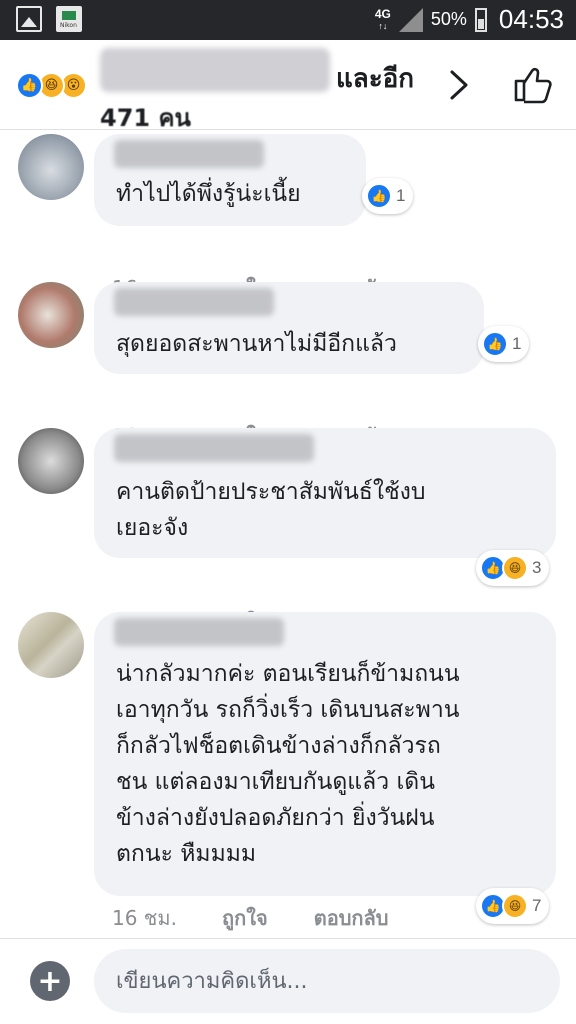 This screenshot has width=576, height=1024. Describe the element at coordinates (69, 19) in the screenshot. I see `nikon-app-icon: Nikon` at that location.